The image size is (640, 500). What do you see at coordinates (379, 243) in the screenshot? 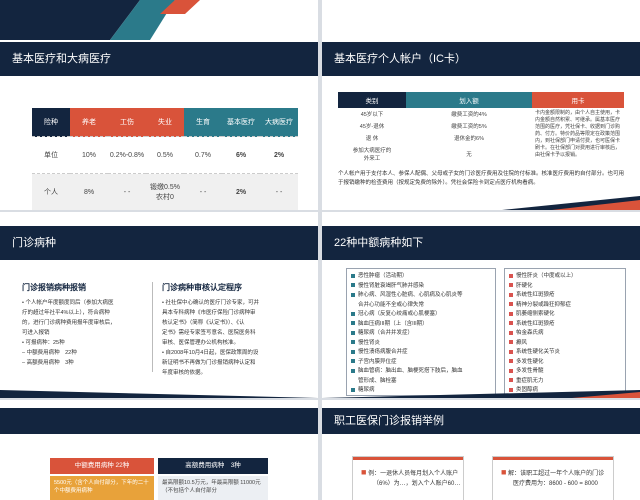
I see `slide-title: 22种中额病种如下` at bounding box center [379, 243].